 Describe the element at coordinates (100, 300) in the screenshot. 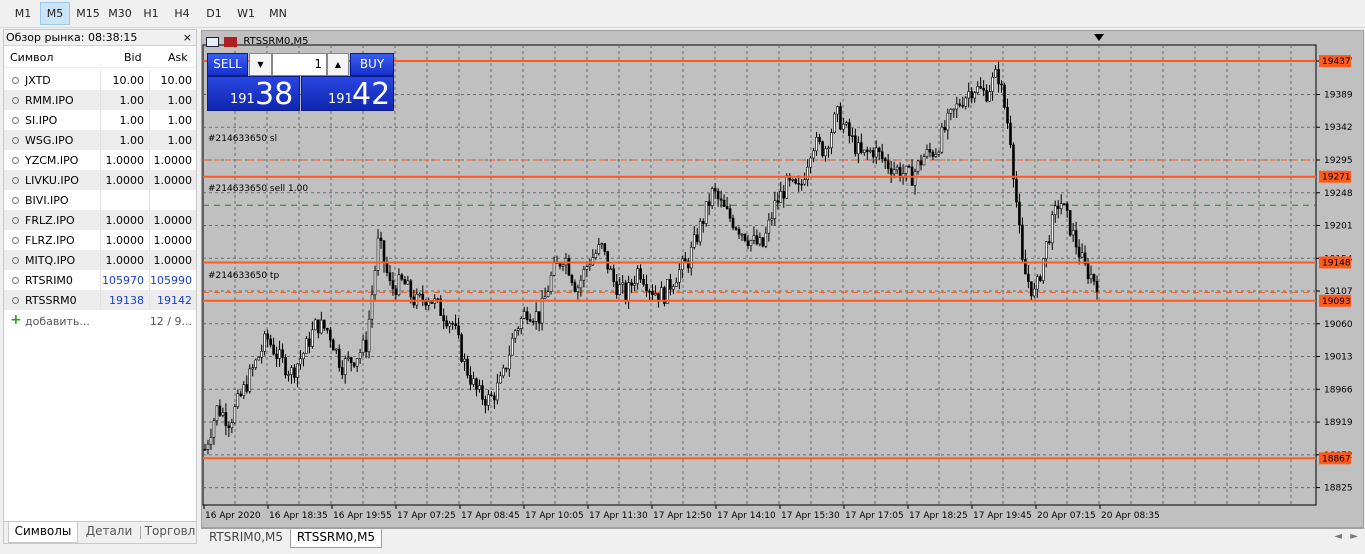

I see `symbol-row: RTSSRM0 19138 19142` at that location.